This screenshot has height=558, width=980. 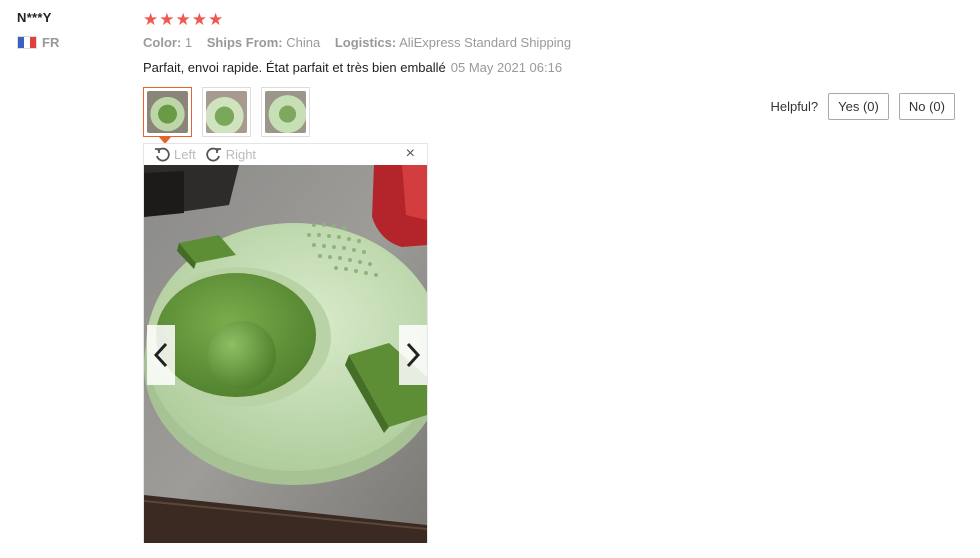 I want to click on previous-photo-button, so click(x=161, y=355).